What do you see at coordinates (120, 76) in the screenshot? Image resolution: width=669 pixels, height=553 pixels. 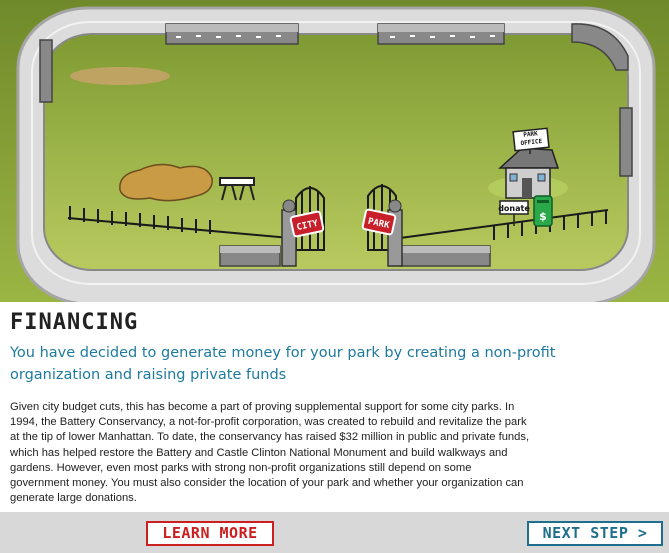 I see `dirt-patch` at bounding box center [120, 76].